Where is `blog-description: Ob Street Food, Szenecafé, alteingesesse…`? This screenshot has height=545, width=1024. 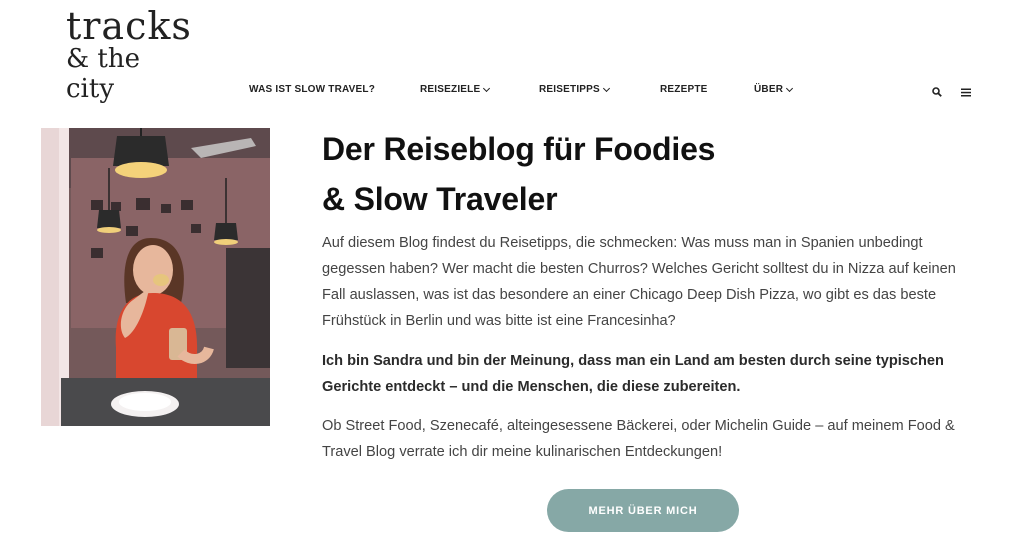 blog-description: Ob Street Food, Szenecafé, alteingesesse… is located at coordinates (638, 439).